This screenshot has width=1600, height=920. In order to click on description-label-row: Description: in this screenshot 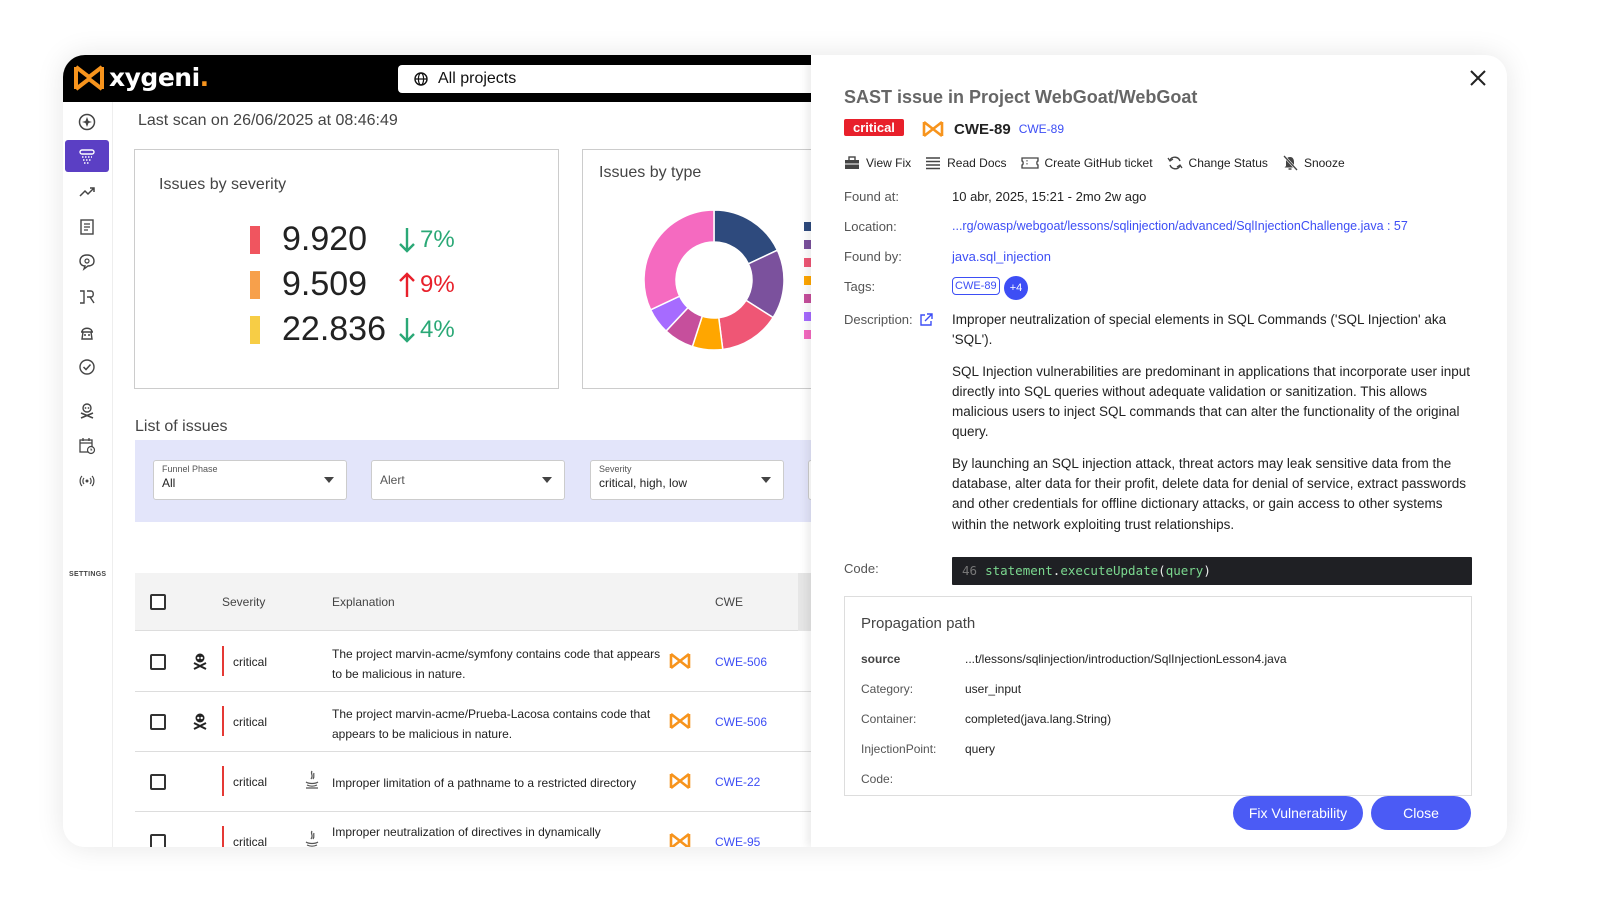, I will do `click(888, 319)`.